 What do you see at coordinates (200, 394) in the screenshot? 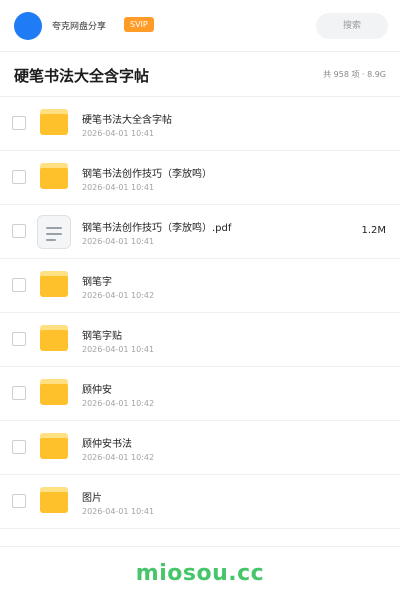
I see `list-item: 顾仲安 2026-04-01 10:42` at bounding box center [200, 394].